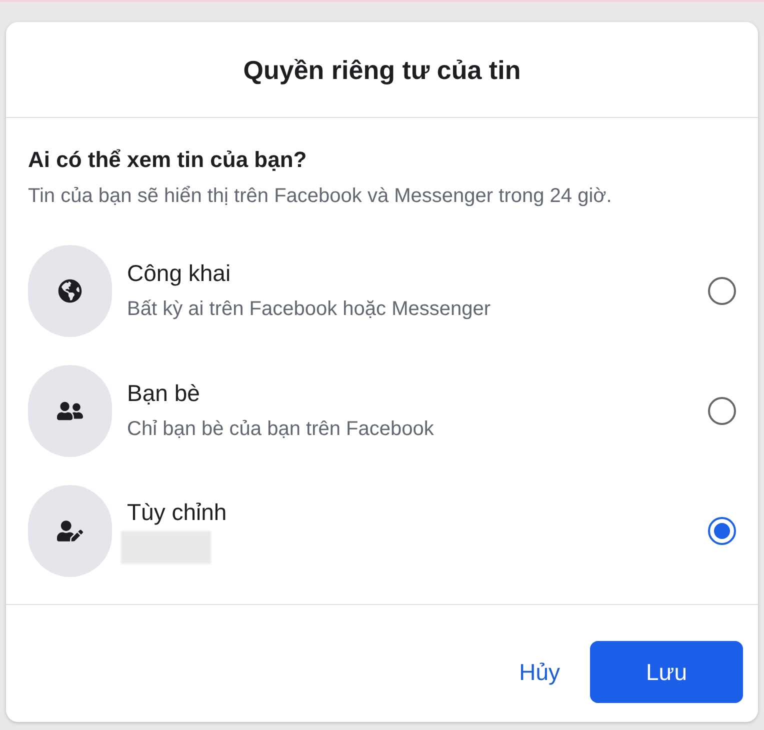  Describe the element at coordinates (539, 672) in the screenshot. I see `cancel-button: Hủy` at that location.